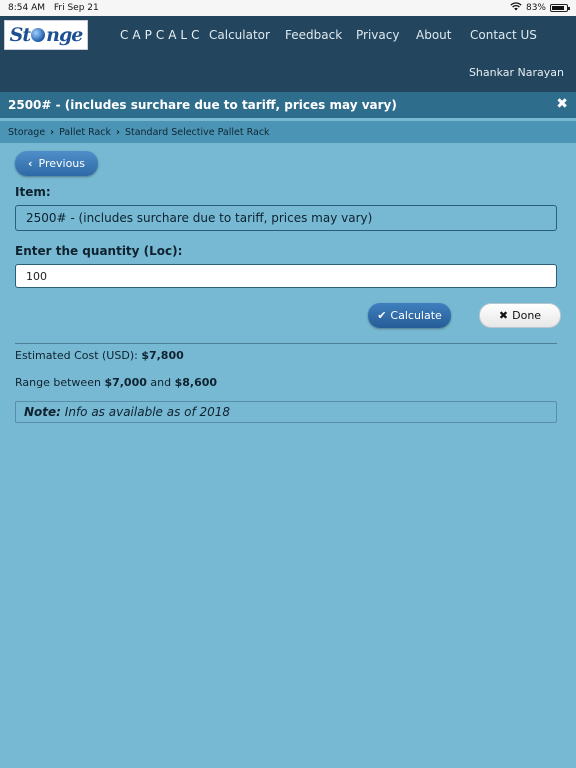  I want to click on battery-icon, so click(560, 8).